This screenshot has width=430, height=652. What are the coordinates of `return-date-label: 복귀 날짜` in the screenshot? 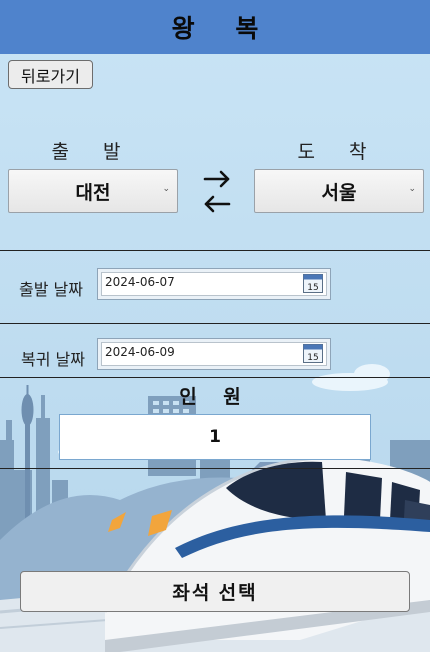 It's located at (53, 359).